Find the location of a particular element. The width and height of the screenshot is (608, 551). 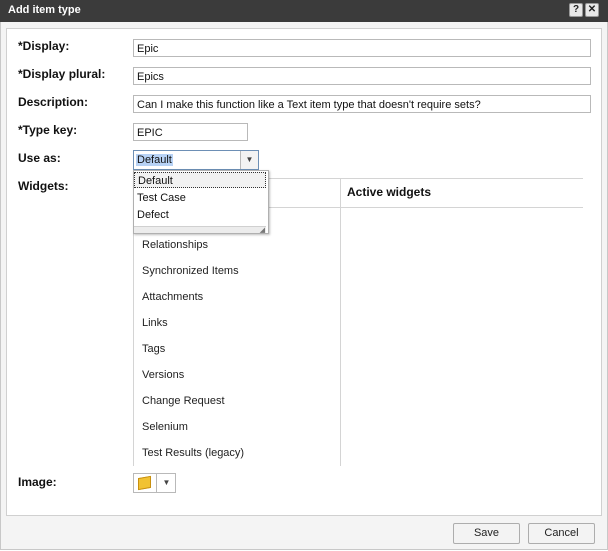

widget-item: Relationships is located at coordinates (175, 245).